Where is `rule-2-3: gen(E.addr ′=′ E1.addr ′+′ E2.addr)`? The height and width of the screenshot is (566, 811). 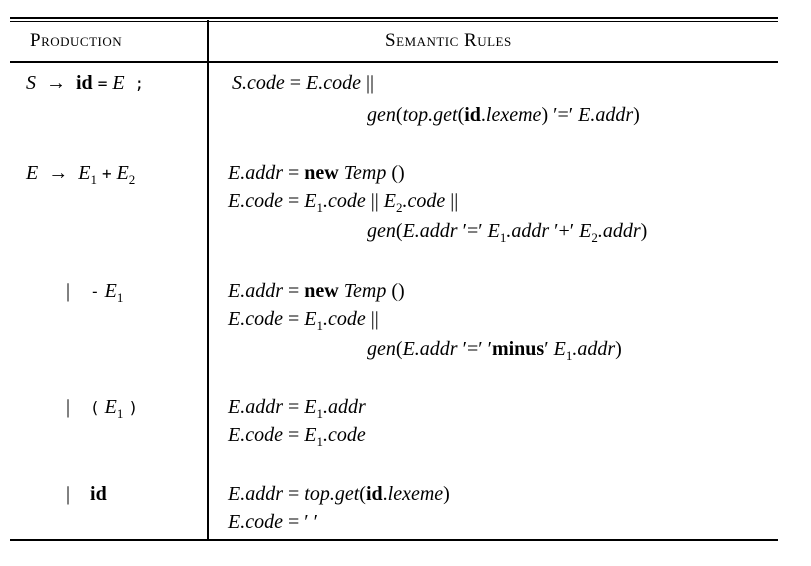 rule-2-3: gen(E.addr ′=′ E1.addr ′+′ E2.addr) is located at coordinates (507, 232).